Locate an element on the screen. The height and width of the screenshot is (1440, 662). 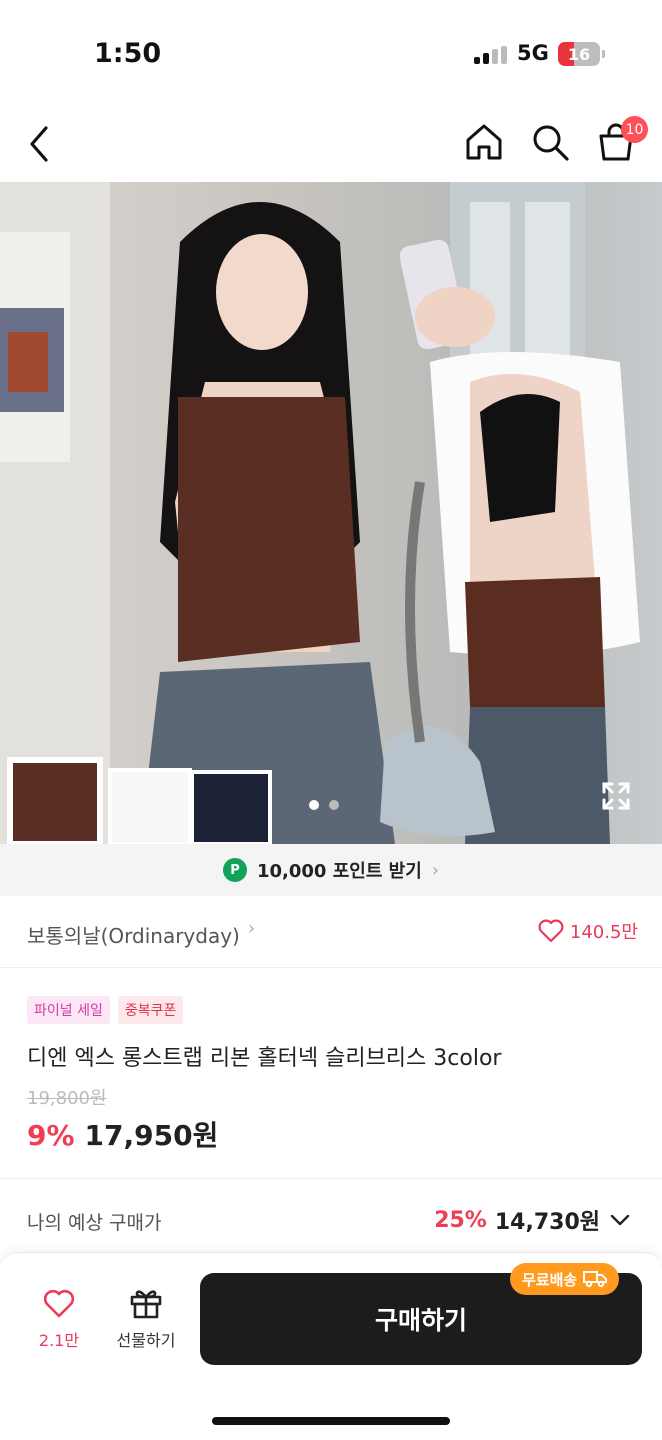
discount-rate: 9% is located at coordinates (51, 1135).